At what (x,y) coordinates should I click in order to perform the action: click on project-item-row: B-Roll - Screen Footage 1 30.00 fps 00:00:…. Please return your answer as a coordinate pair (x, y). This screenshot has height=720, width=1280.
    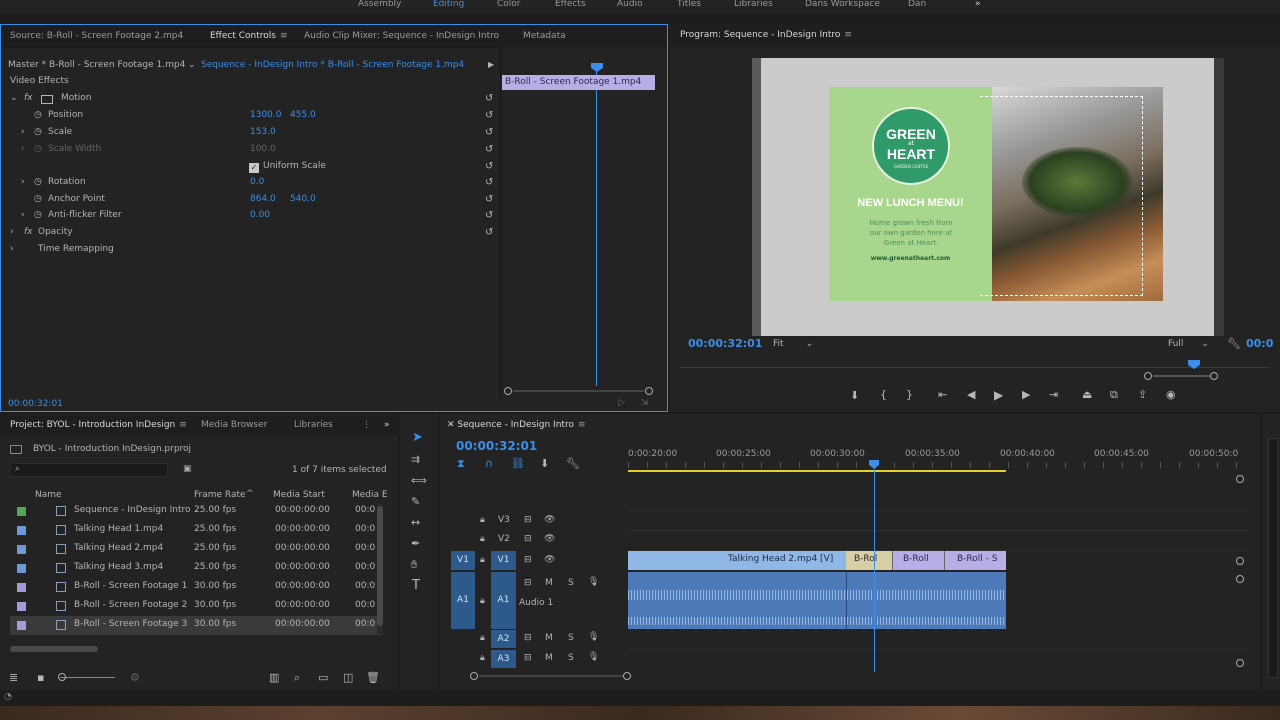
    Looking at the image, I should click on (196, 587).